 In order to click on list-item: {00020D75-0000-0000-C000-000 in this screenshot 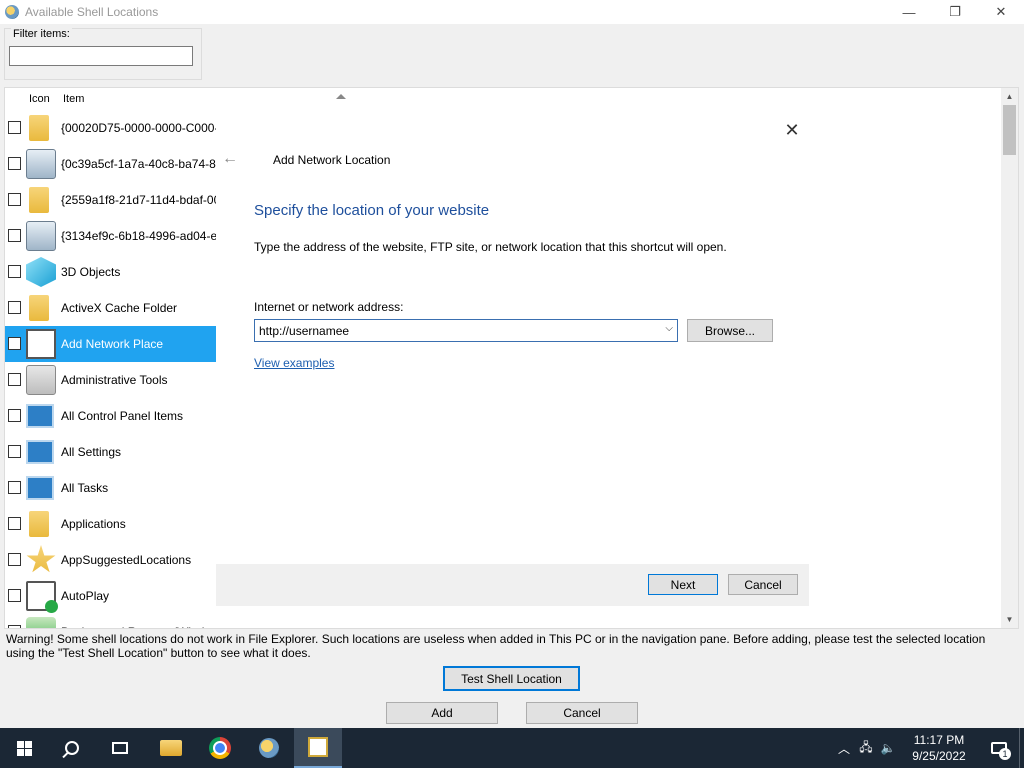, I will do `click(110, 128)`.